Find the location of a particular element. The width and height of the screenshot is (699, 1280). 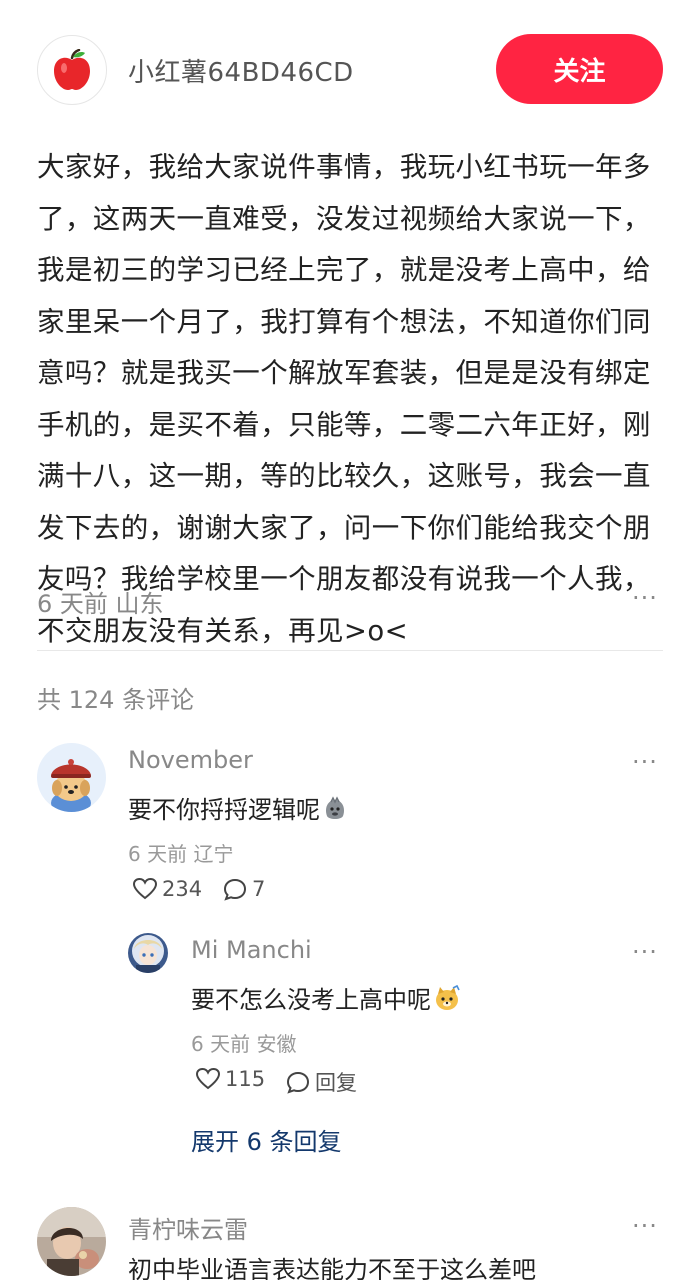

comment-count: 共 124 条评论 is located at coordinates (116, 700).